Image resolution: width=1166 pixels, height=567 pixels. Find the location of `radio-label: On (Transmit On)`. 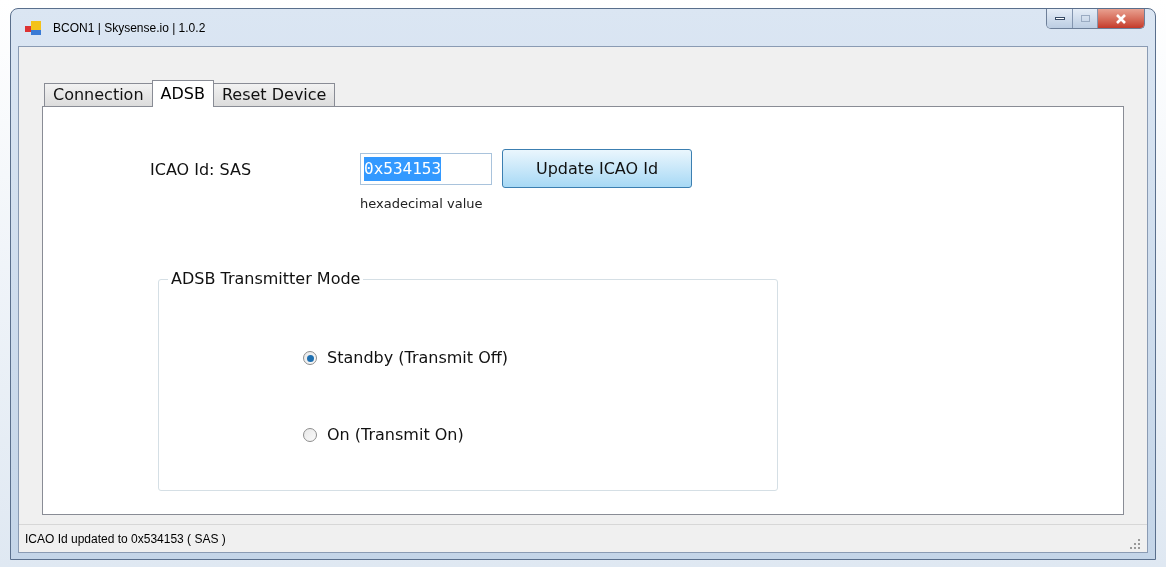

radio-label: On (Transmit On) is located at coordinates (395, 435).